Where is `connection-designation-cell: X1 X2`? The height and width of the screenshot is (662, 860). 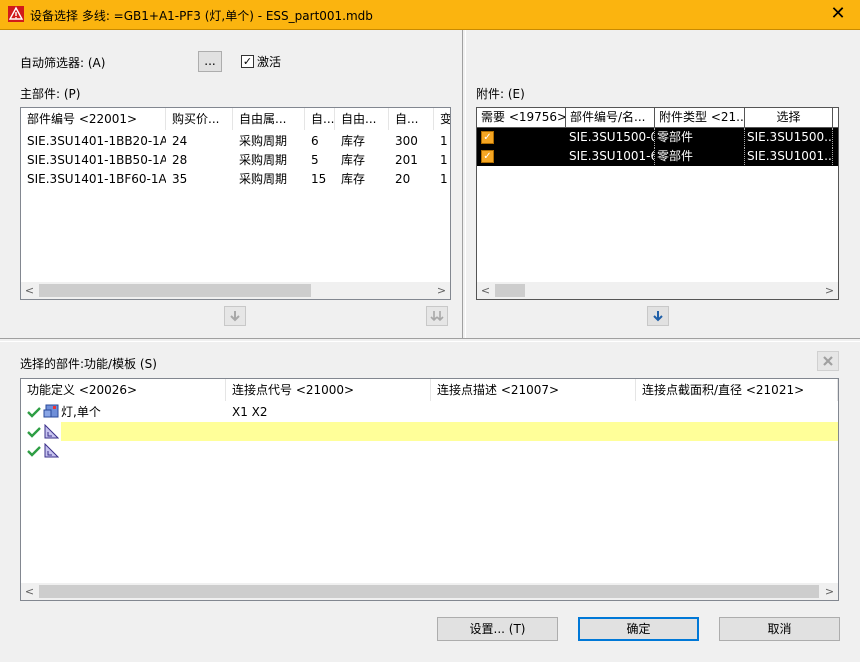 connection-designation-cell: X1 X2 is located at coordinates (326, 412).